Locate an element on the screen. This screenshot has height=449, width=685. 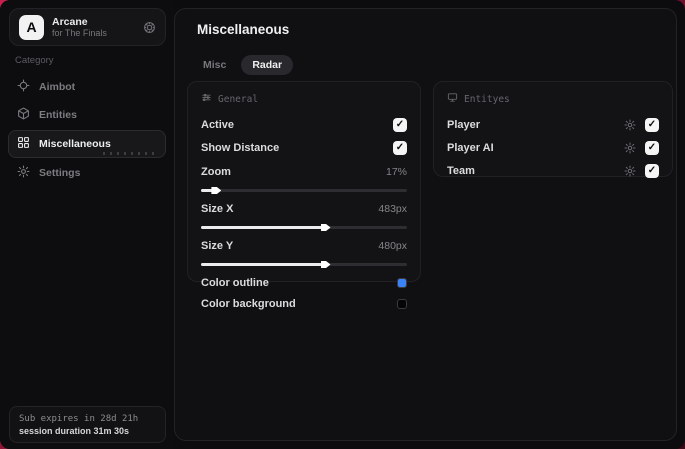
app-settings-gear-icon is located at coordinates (149, 27).